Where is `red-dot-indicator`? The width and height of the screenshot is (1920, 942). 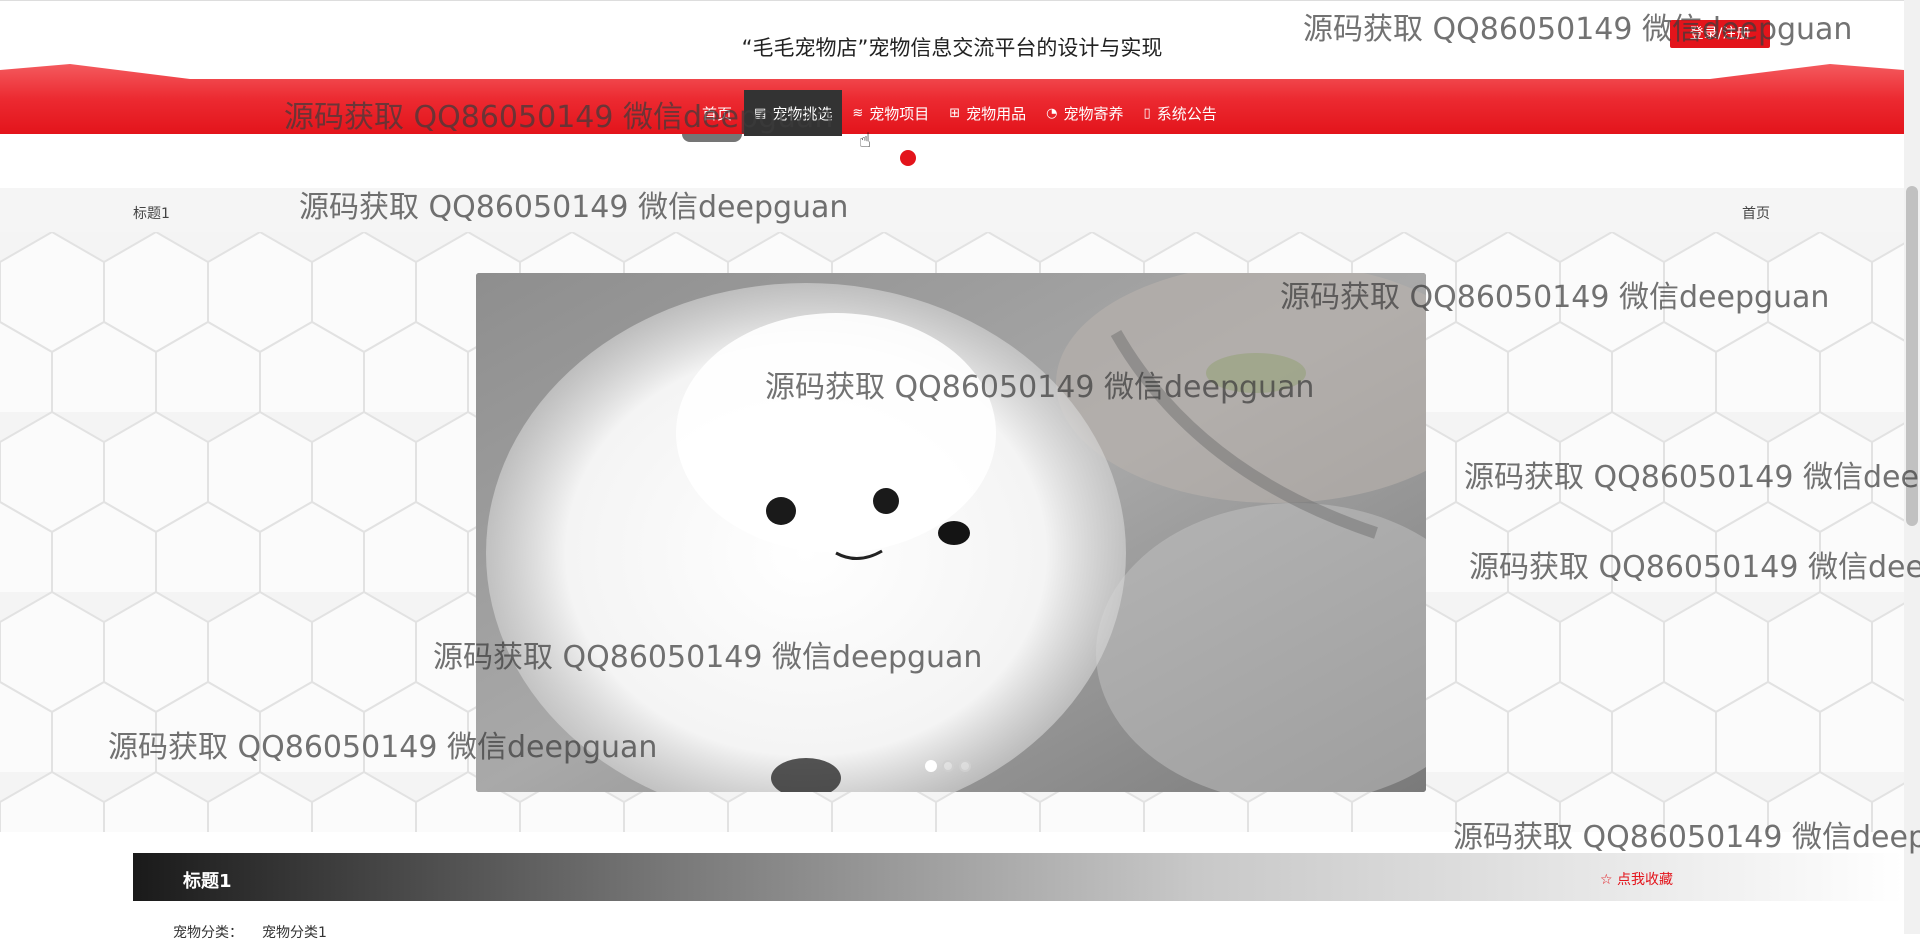
red-dot-indicator is located at coordinates (908, 158).